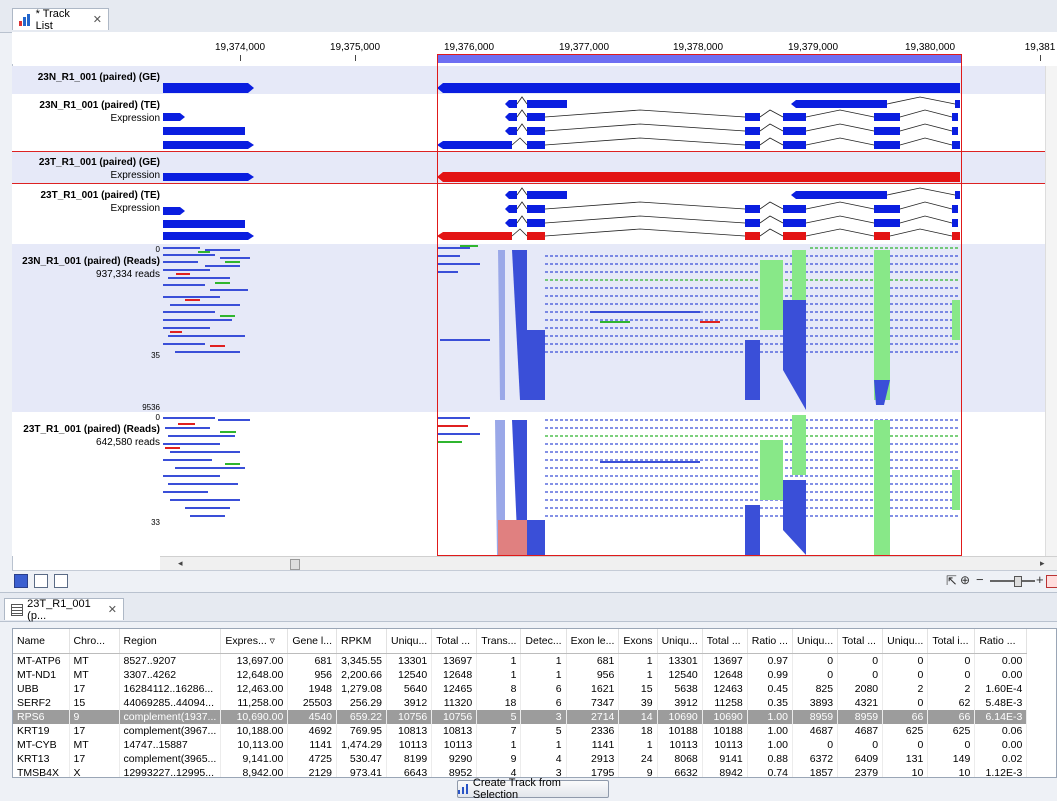 The image size is (1057, 801). What do you see at coordinates (61, 581) in the screenshot?
I see `edit-view-icon` at bounding box center [61, 581].